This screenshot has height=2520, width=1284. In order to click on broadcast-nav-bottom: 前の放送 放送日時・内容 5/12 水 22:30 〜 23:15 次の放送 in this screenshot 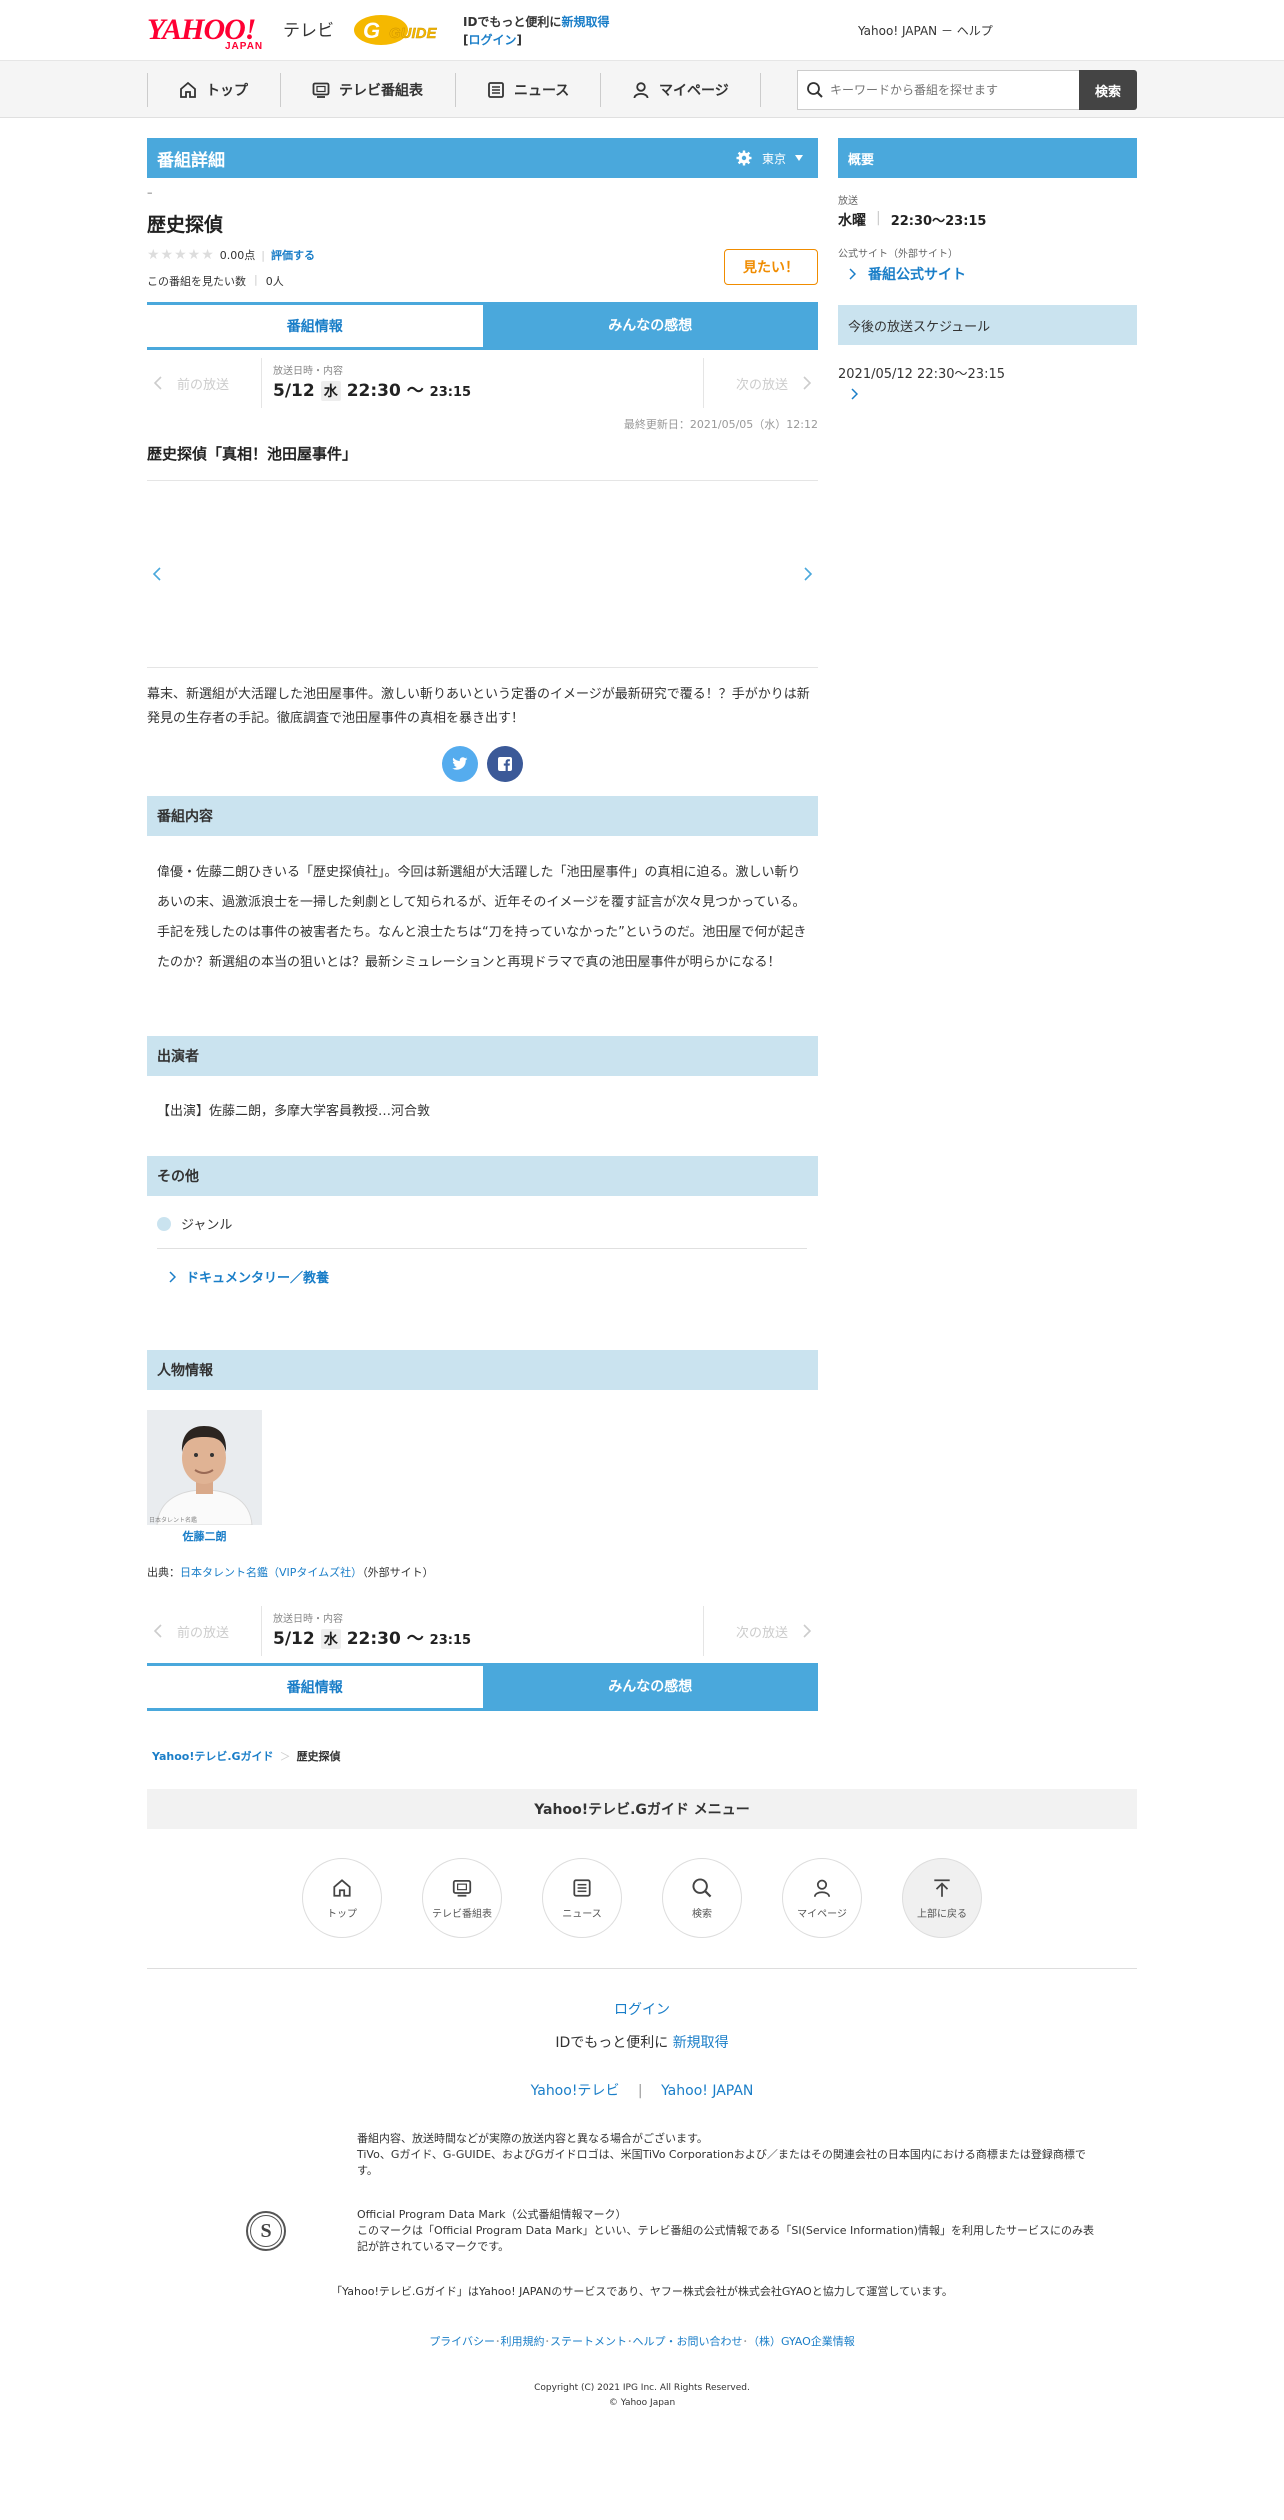, I will do `click(482, 1631)`.